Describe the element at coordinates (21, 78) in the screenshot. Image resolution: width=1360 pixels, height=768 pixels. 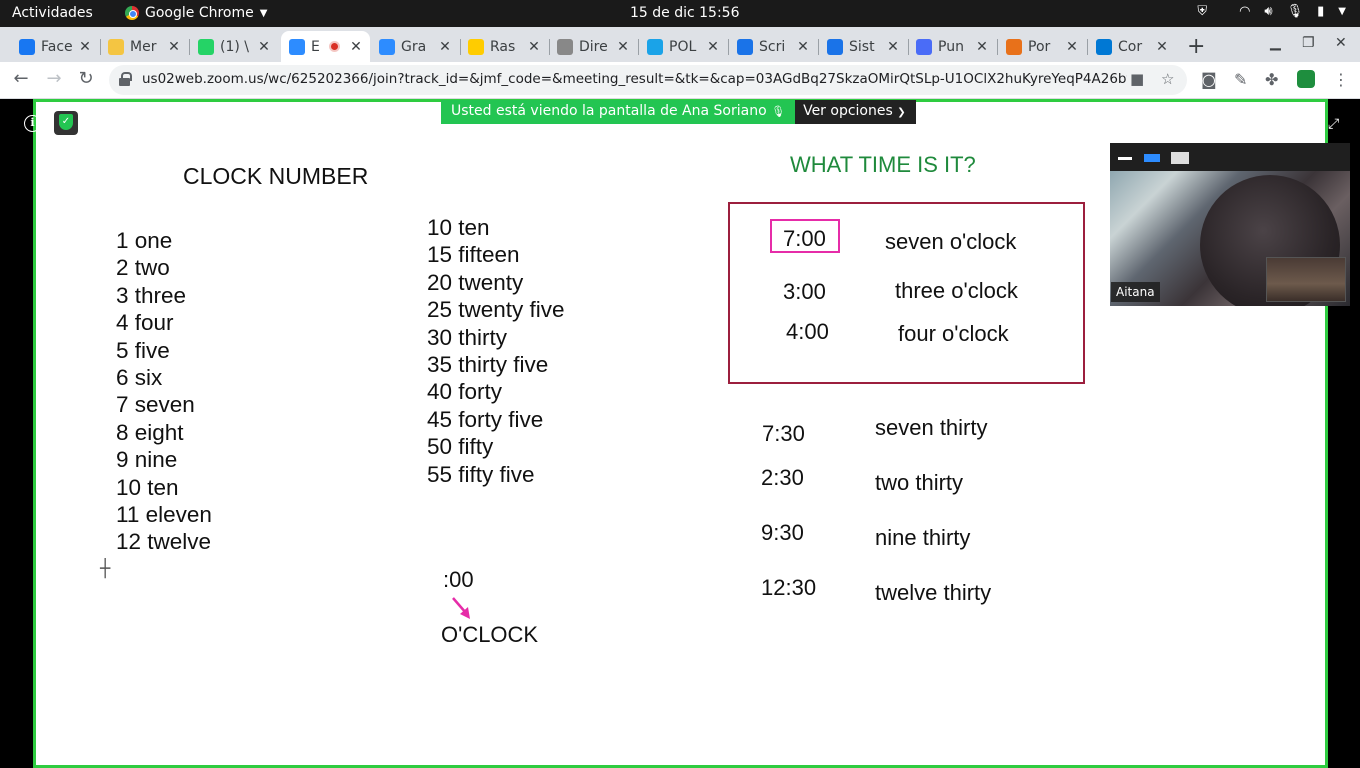
I see `back-button: ←` at that location.